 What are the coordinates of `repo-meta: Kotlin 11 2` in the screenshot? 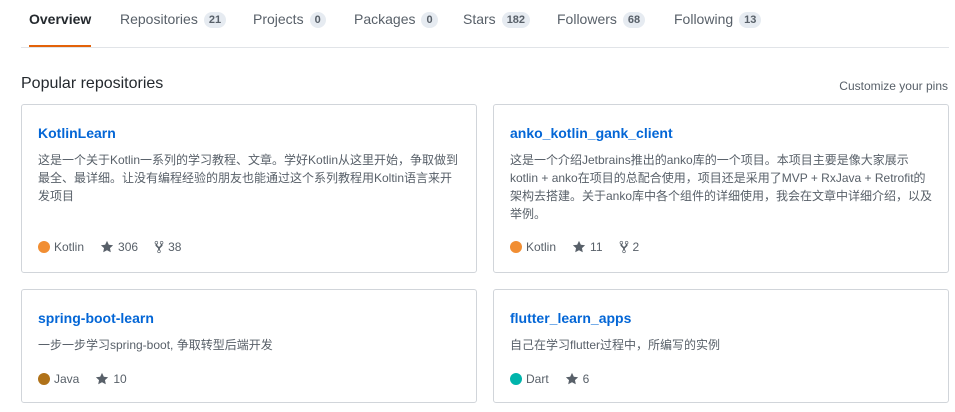 It's located at (582, 247).